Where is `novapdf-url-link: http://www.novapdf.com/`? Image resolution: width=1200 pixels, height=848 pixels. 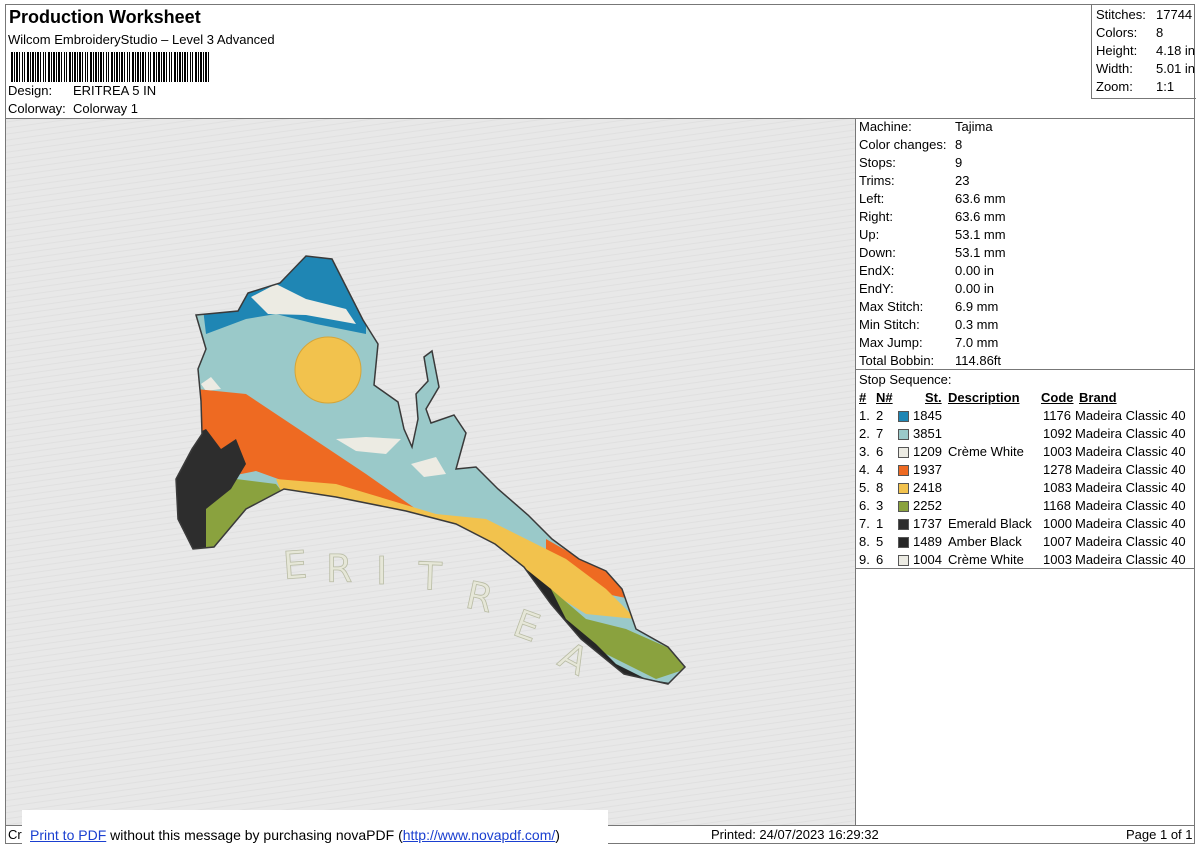 novapdf-url-link: http://www.novapdf.com/ is located at coordinates (479, 835).